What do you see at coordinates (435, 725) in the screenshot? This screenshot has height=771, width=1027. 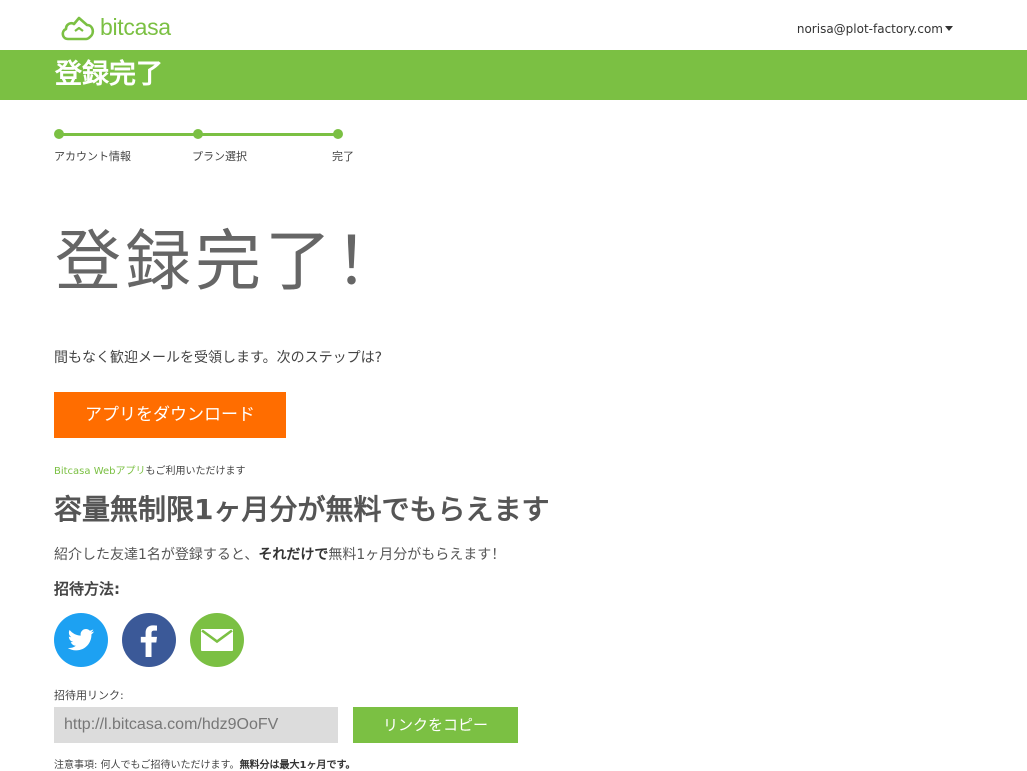 I see `copy-link-button: リンクをコピー` at bounding box center [435, 725].